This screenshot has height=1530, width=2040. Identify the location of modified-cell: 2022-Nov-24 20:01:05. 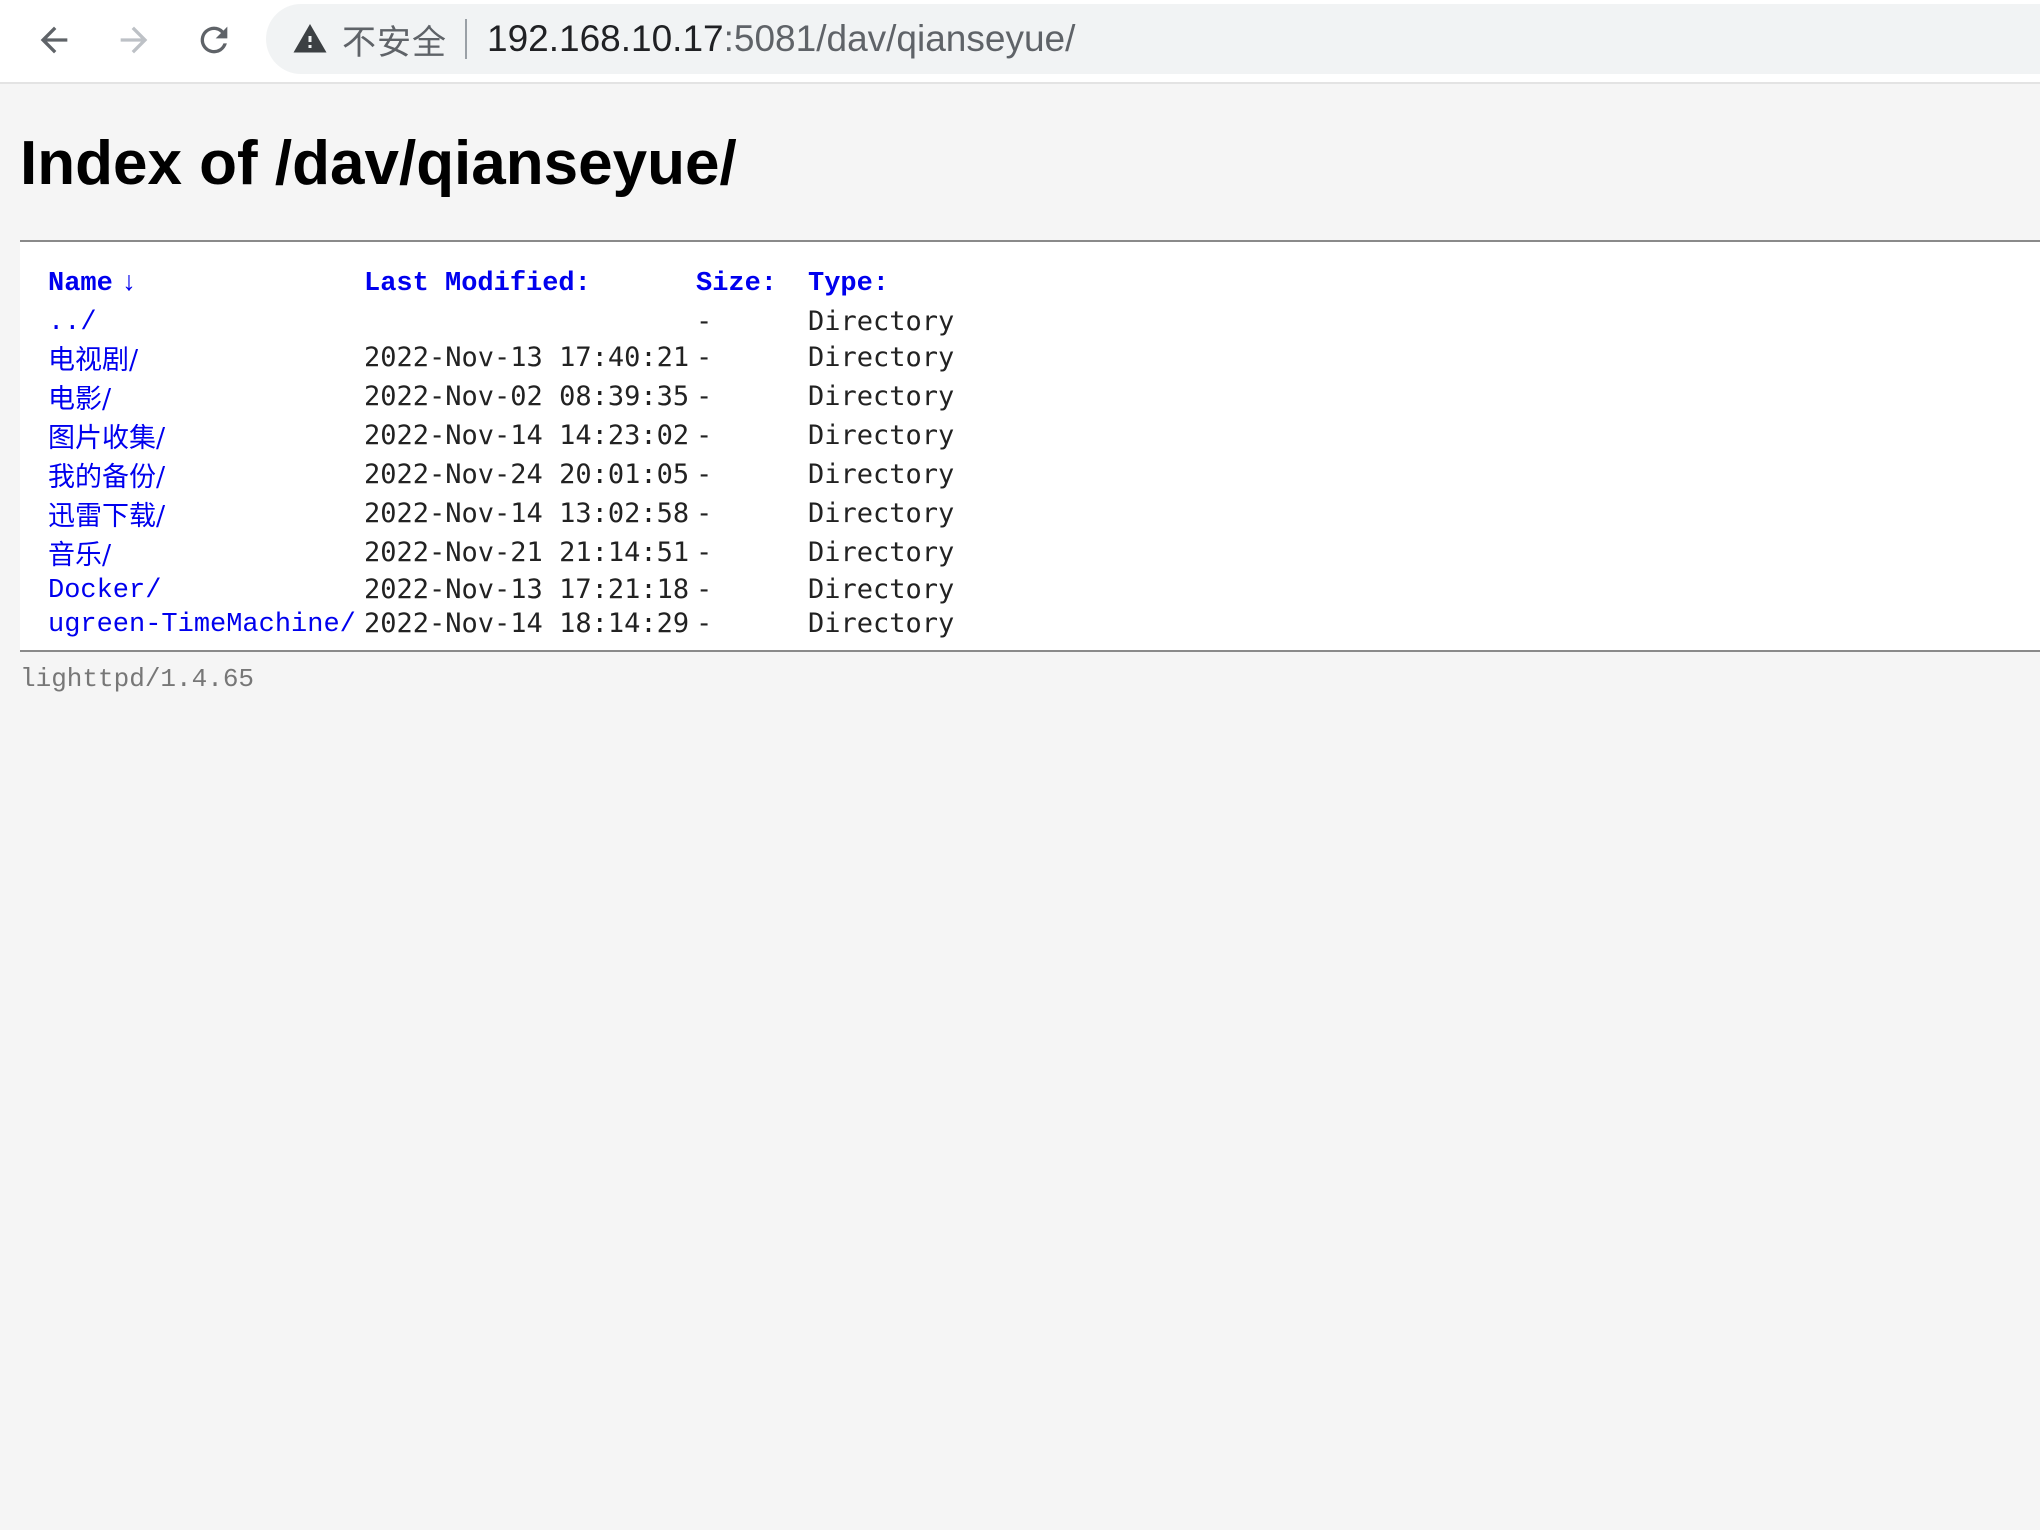
(527, 474).